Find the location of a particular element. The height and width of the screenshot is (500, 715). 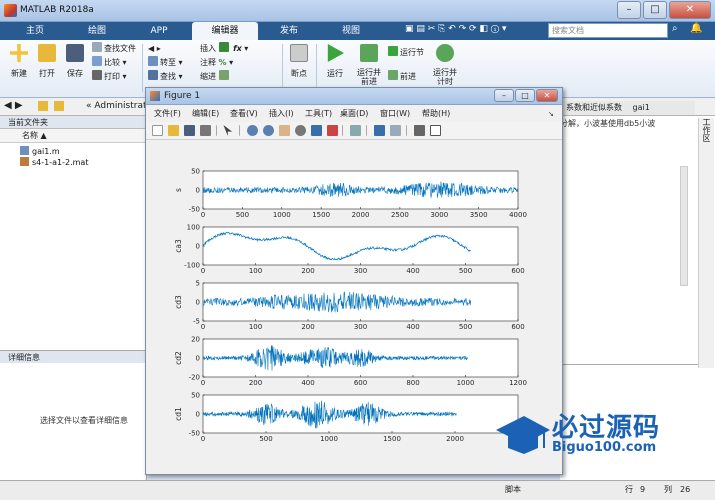

open-file-icon is located at coordinates (173, 130).